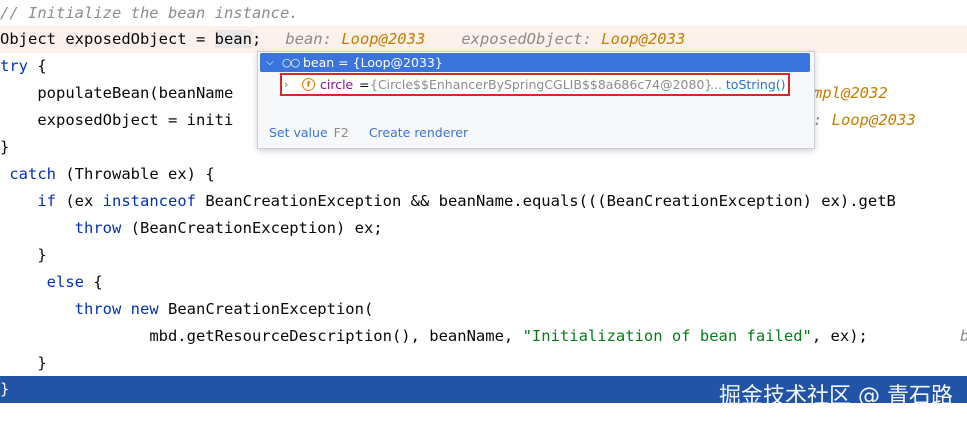 This screenshot has width=967, height=424. What do you see at coordinates (364, 84) in the screenshot?
I see `field-equals: =` at bounding box center [364, 84].